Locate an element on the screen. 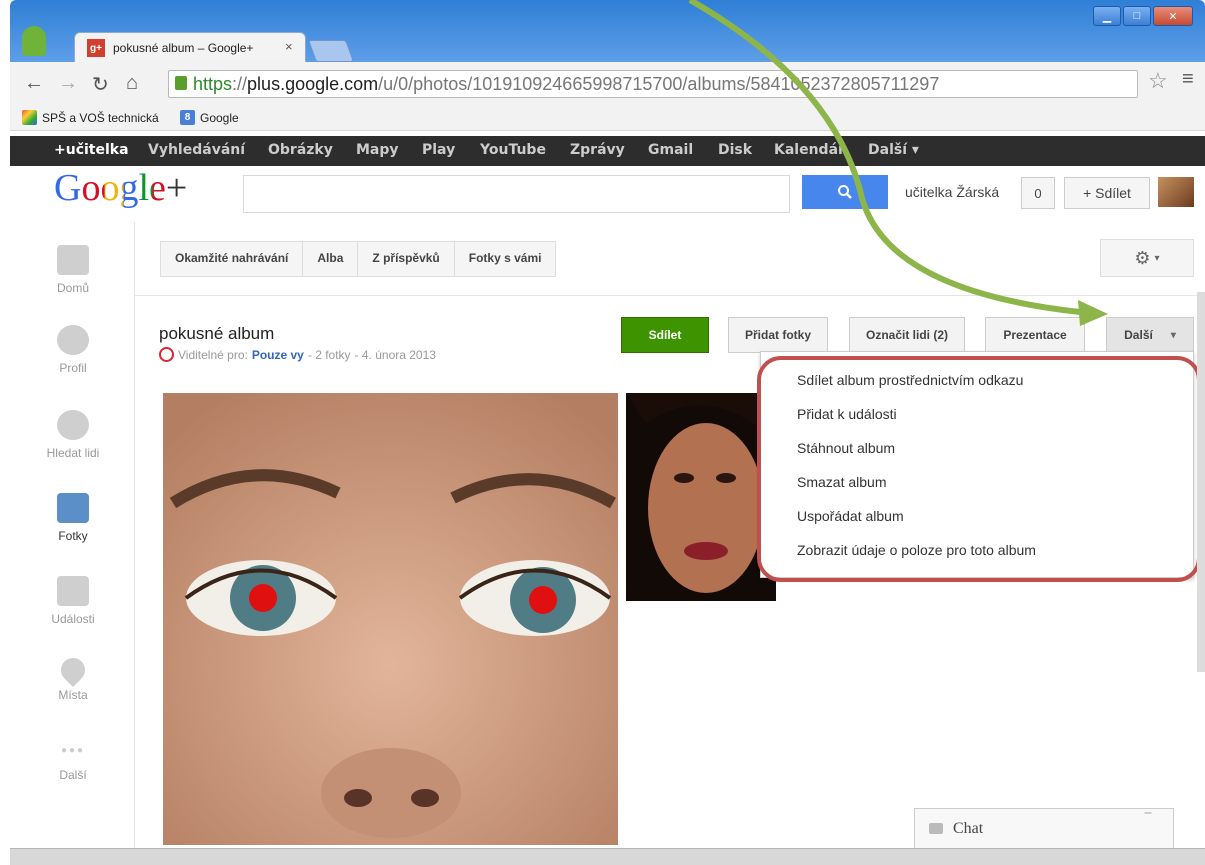 The image size is (1205, 865). annotation-arrow is located at coordinates (898, 163).